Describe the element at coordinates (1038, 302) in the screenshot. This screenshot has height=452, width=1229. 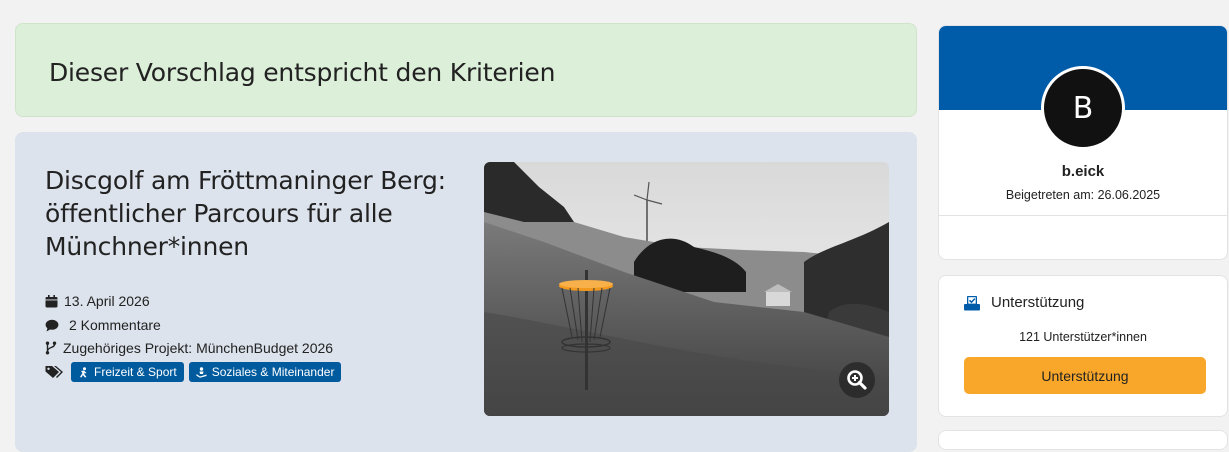
I see `support-heading-text: Unterstützung` at that location.